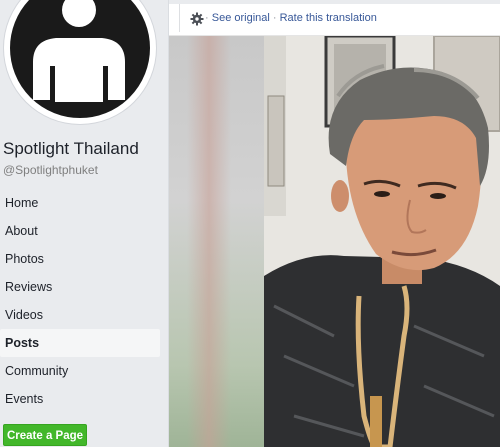 This screenshot has height=447, width=500. I want to click on translation-bar: · See original · Rate this translation, so click(334, 18).